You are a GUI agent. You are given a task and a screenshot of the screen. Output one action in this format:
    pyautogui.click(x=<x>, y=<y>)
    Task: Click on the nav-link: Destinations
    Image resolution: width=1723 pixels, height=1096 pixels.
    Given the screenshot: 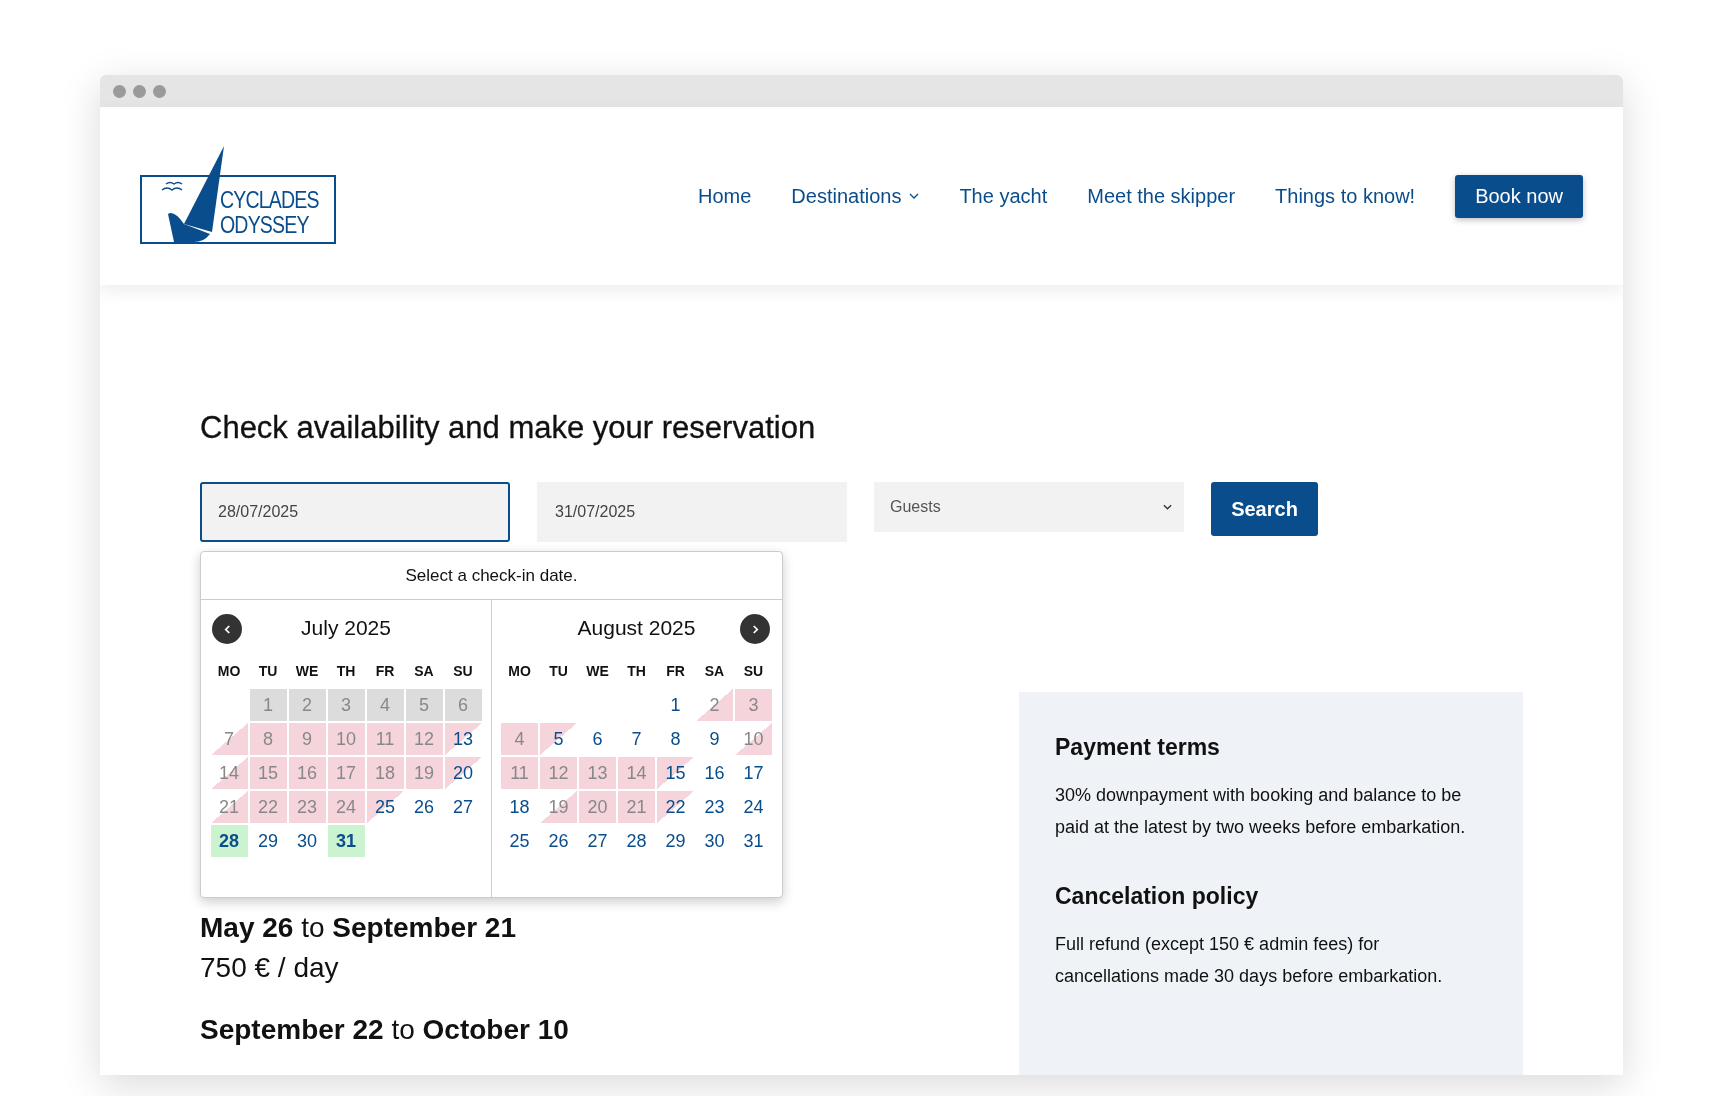 What is the action you would take?
    pyautogui.click(x=855, y=196)
    